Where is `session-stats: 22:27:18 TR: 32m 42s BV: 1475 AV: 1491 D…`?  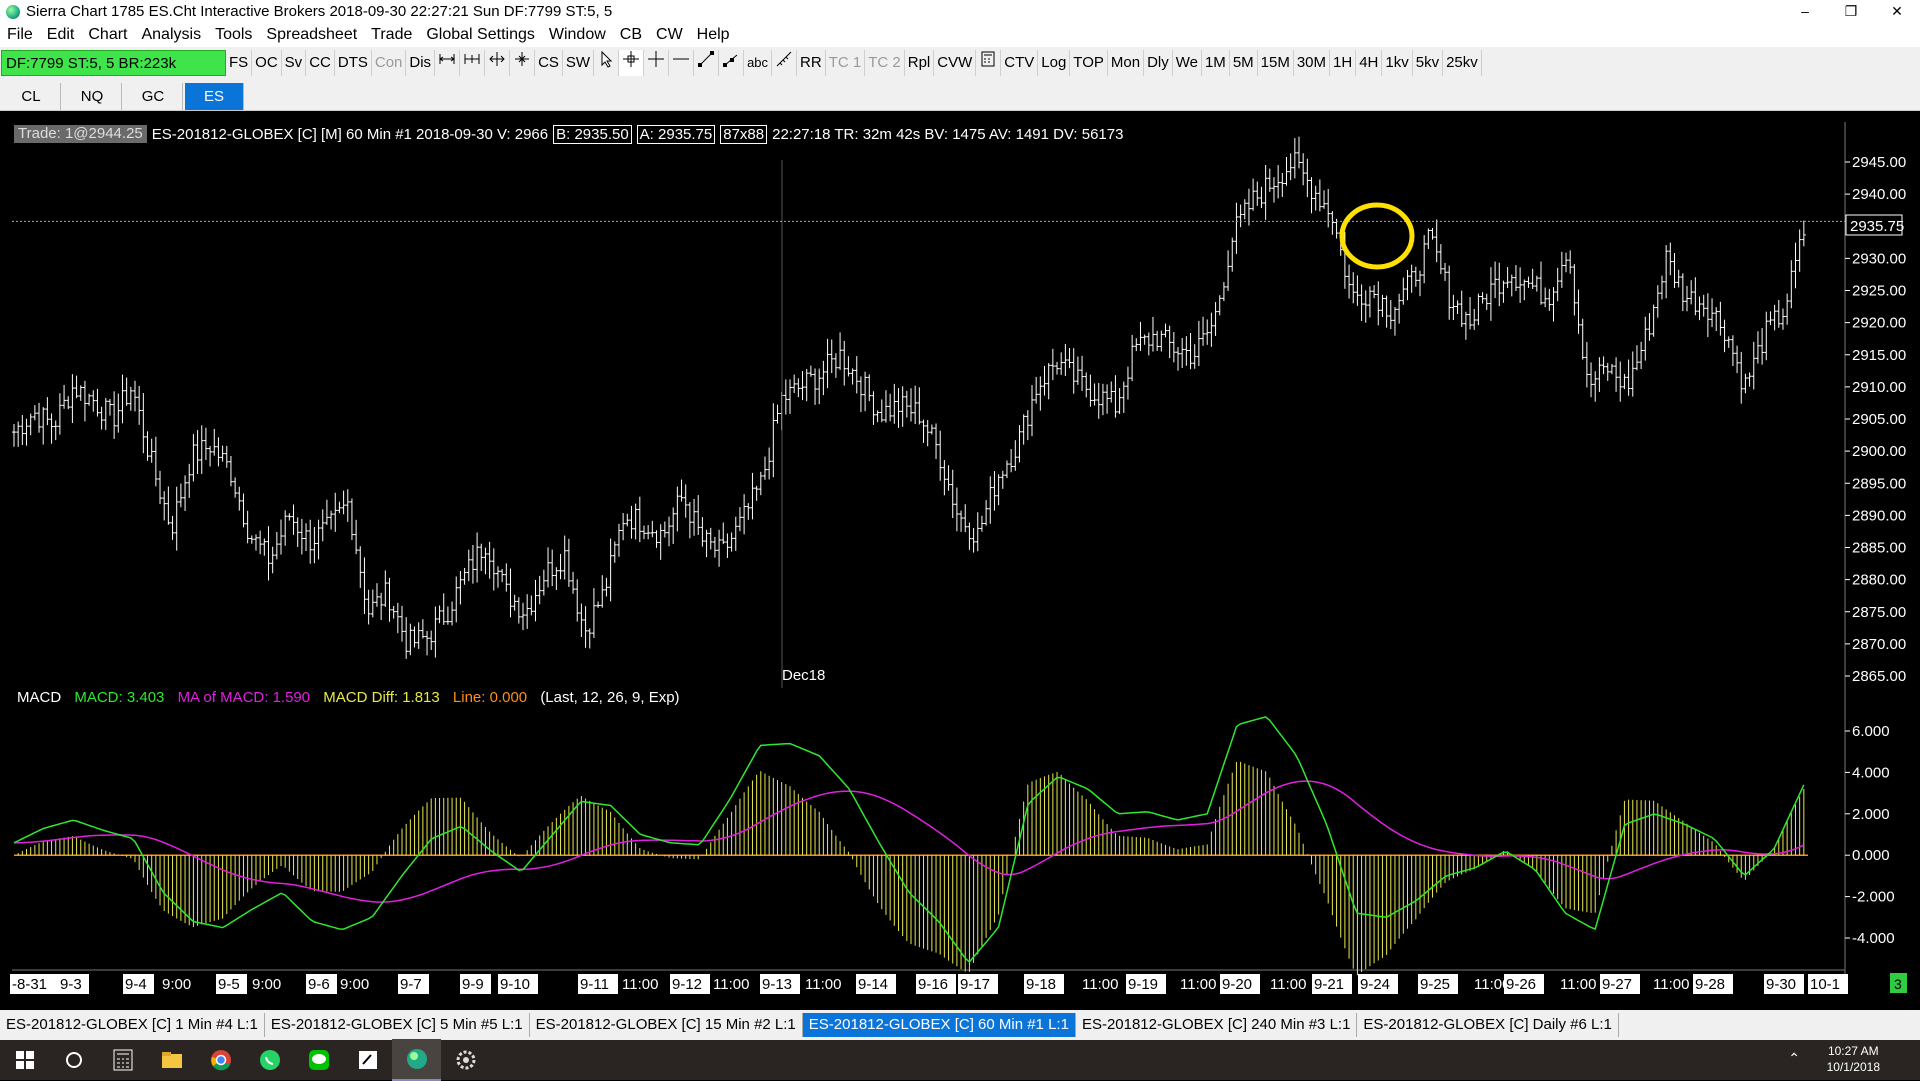
session-stats: 22:27:18 TR: 32m 42s BV: 1475 AV: 1491 D… is located at coordinates (948, 134).